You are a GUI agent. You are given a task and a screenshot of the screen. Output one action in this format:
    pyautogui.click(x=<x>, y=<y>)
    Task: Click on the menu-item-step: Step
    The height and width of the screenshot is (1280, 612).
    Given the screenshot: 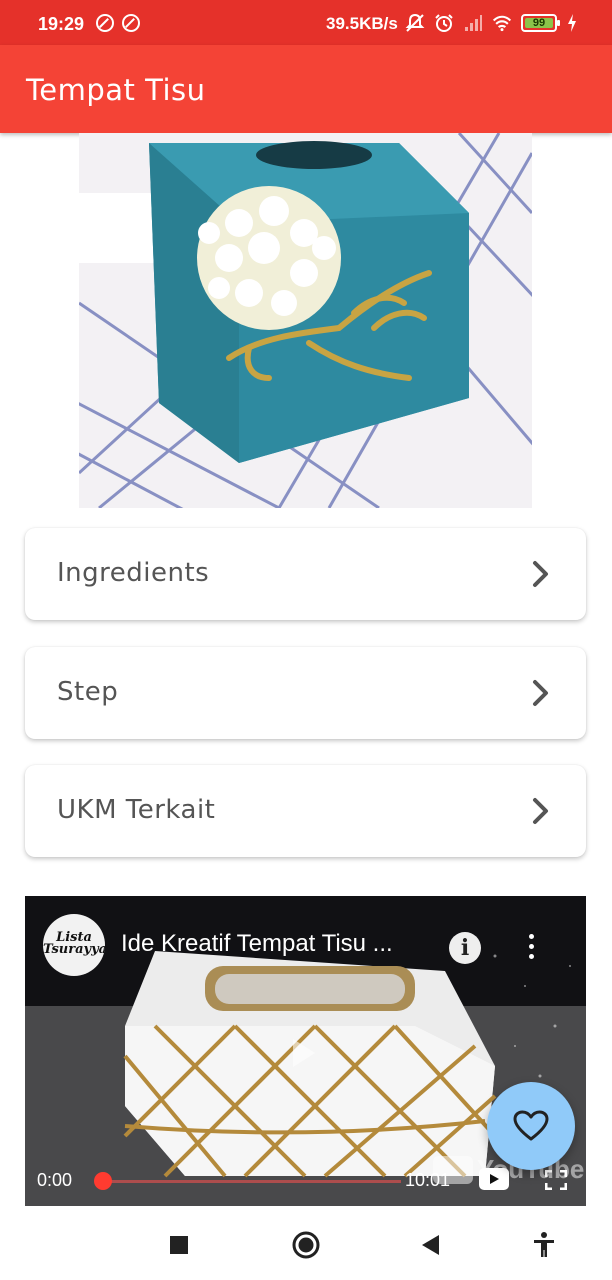 What is the action you would take?
    pyautogui.click(x=305, y=693)
    